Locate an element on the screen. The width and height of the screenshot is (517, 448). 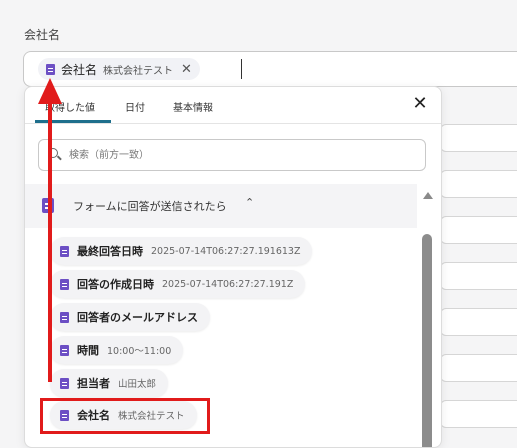
close-icon: ✕ is located at coordinates (420, 104).